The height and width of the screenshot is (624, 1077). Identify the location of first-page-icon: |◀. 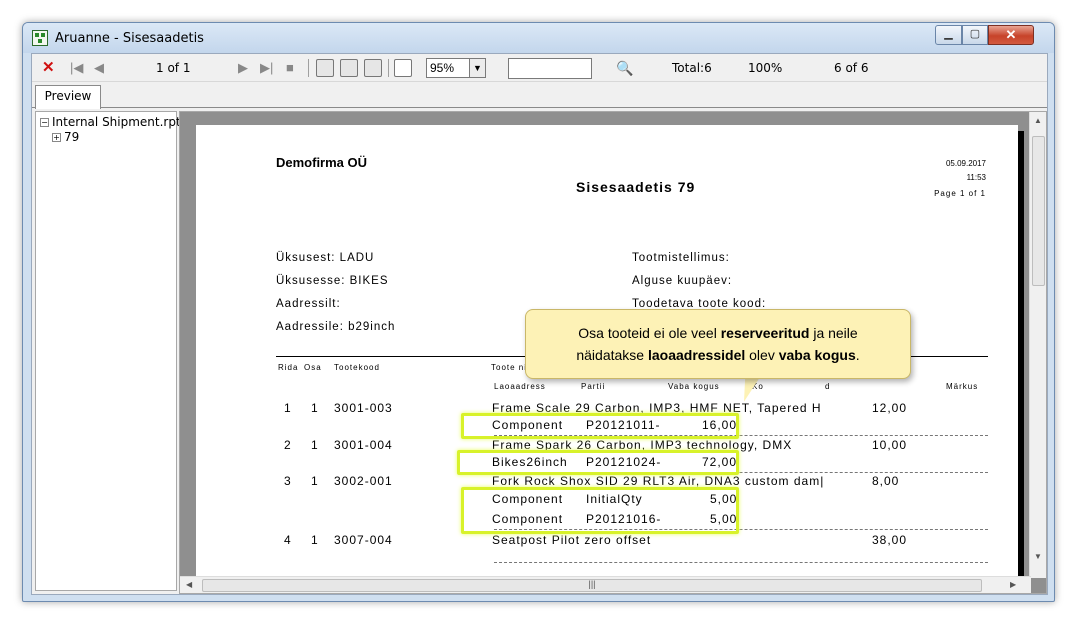
(76, 68).